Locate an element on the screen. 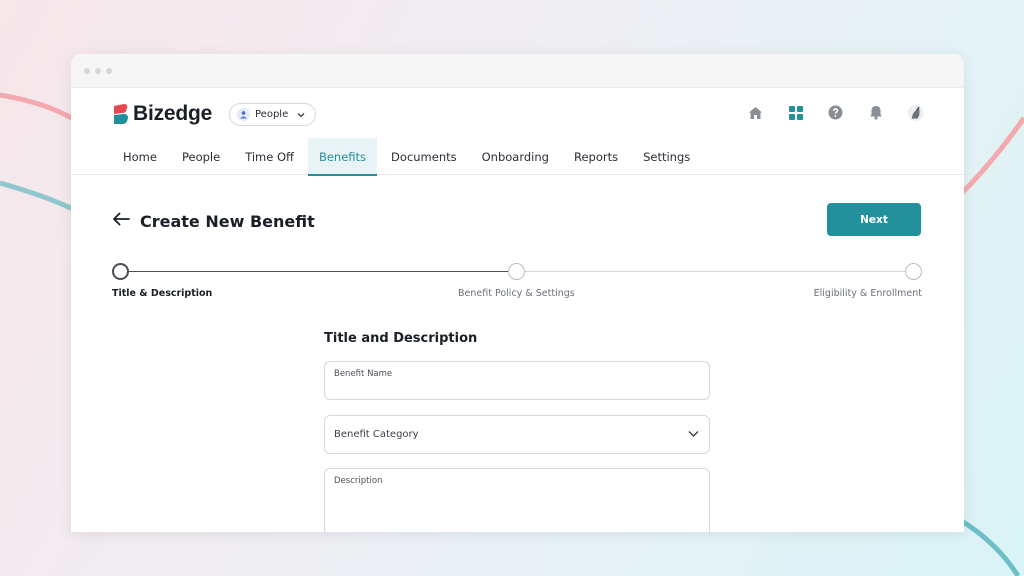  step-3-label: Eligibility & Enrollment is located at coordinates (867, 293).